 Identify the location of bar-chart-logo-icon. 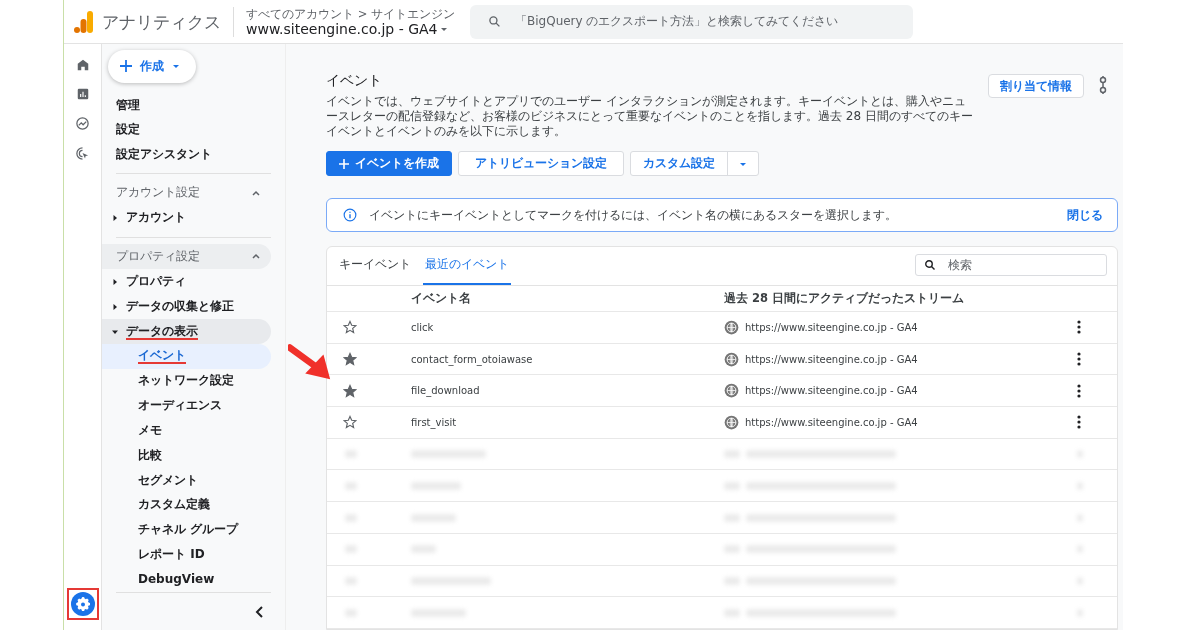
(84, 21).